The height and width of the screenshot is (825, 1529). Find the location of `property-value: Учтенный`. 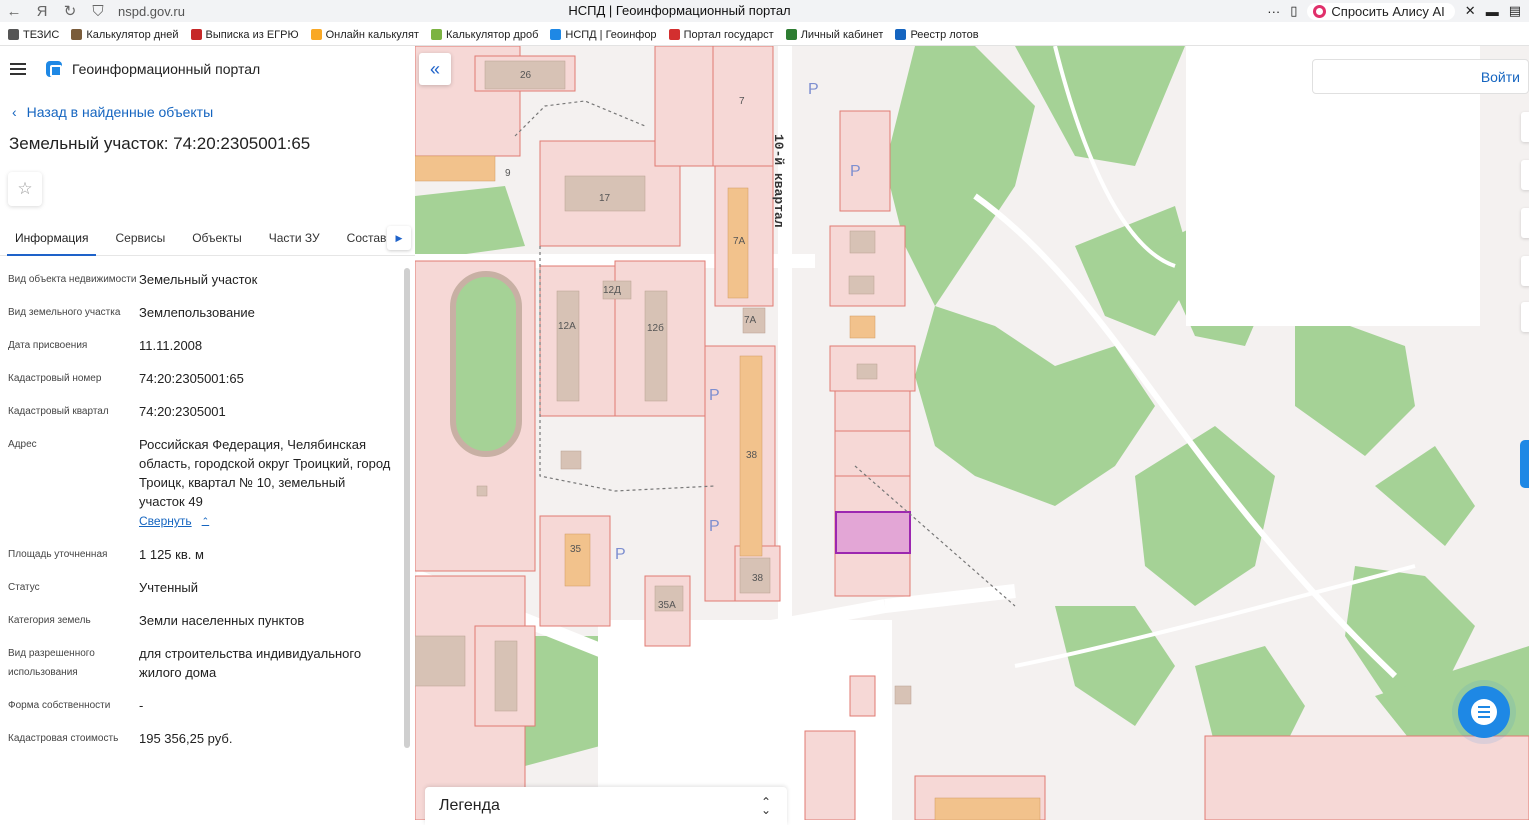

property-value: Учтенный is located at coordinates (169, 587).